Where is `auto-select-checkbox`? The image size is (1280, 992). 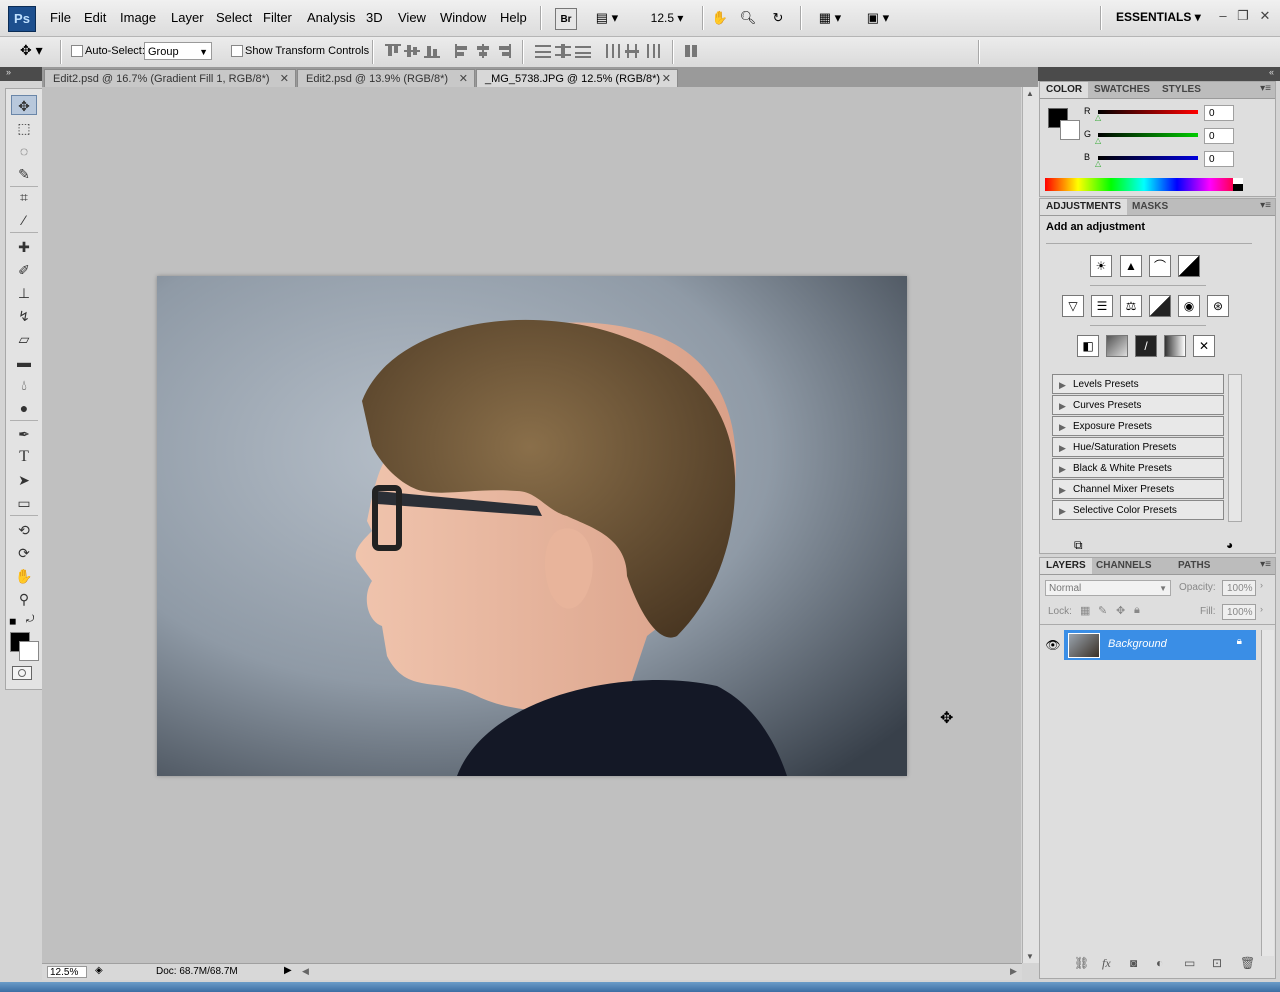
auto-select-checkbox is located at coordinates (77, 51).